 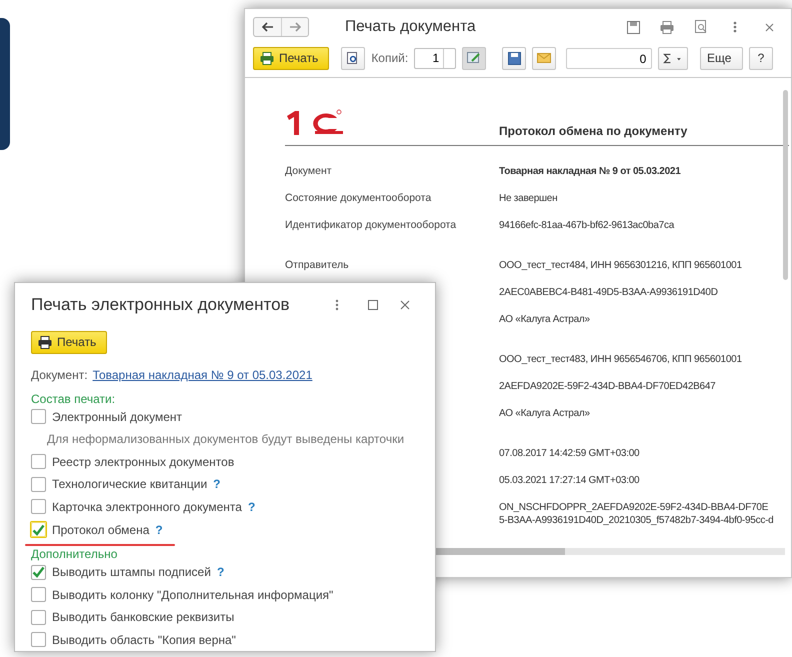 I want to click on section-title: Состав печати:, so click(x=73, y=399).